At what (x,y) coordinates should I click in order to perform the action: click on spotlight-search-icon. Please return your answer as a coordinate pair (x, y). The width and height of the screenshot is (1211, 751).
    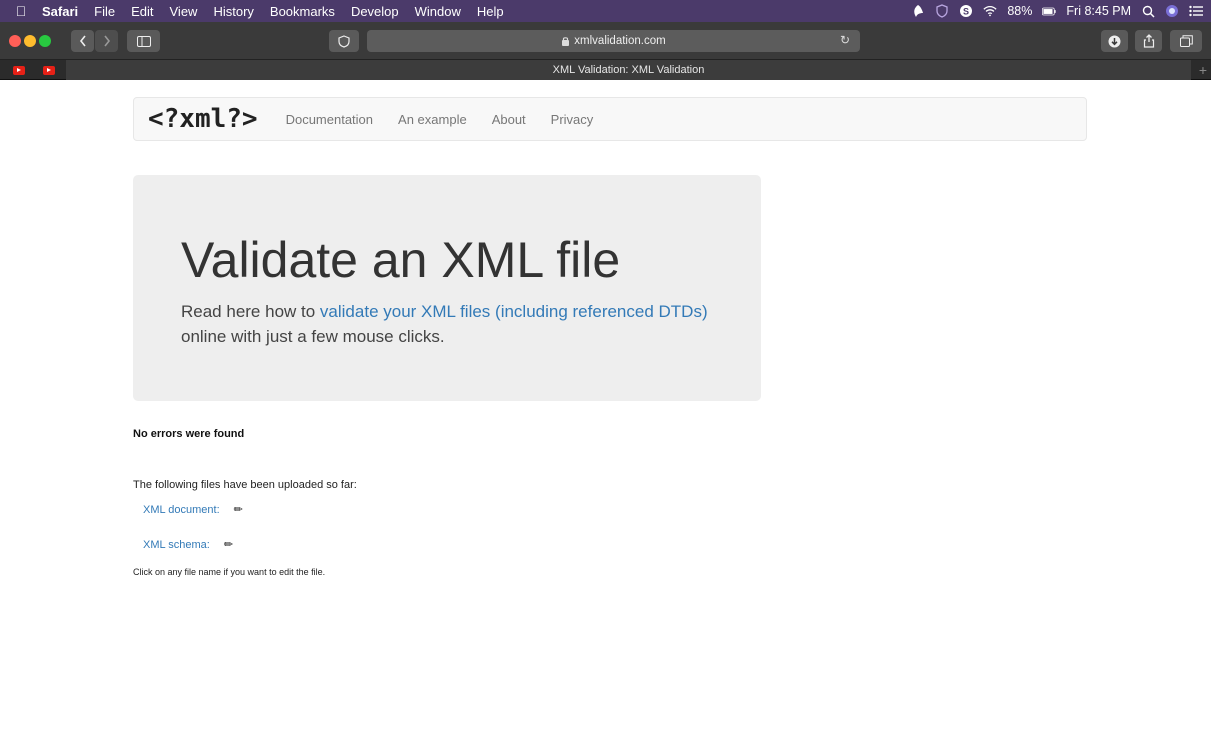
    Looking at the image, I should click on (1148, 11).